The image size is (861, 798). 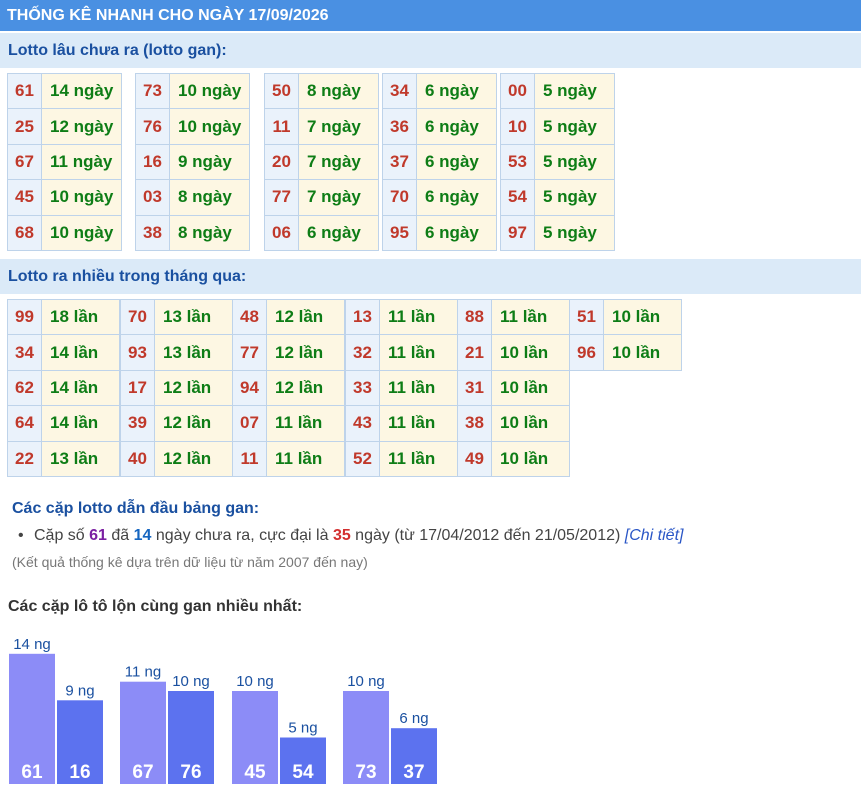 What do you see at coordinates (137, 458) in the screenshot?
I see `freq-number: 40` at bounding box center [137, 458].